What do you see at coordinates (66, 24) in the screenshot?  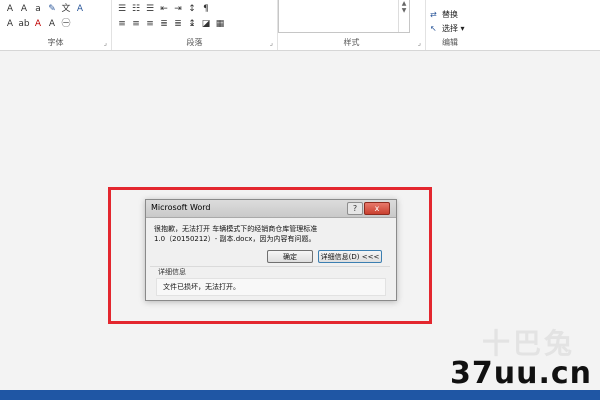 I see `circle-char-icon: ㊀` at bounding box center [66, 24].